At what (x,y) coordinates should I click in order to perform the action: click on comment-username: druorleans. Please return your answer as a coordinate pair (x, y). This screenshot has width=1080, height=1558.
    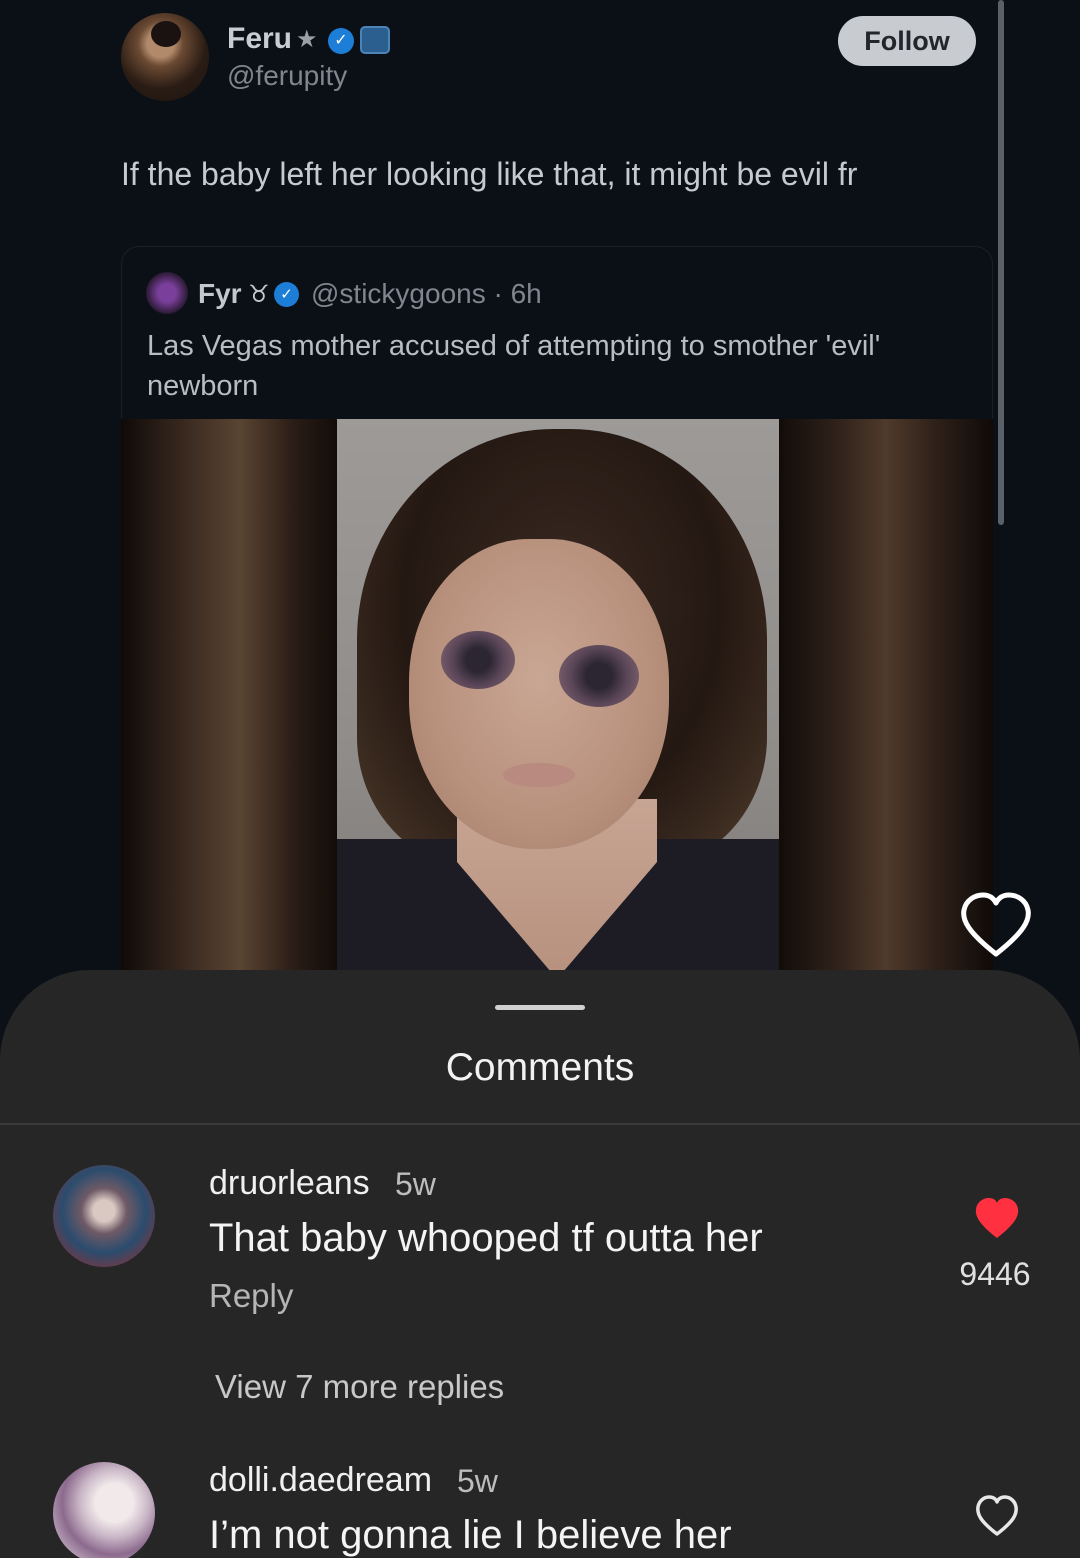
    Looking at the image, I should click on (289, 1183).